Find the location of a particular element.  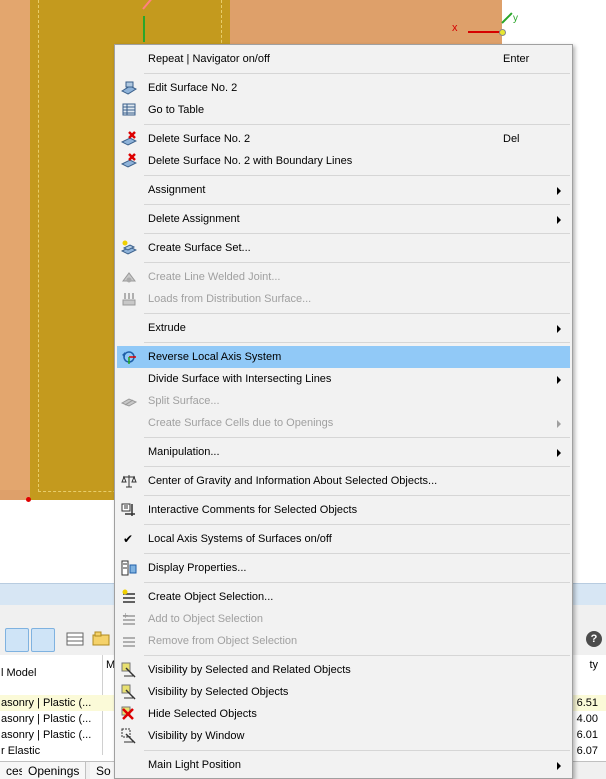

menu-item-label: Divide Surface with Intersecting Lines is located at coordinates (240, 379).